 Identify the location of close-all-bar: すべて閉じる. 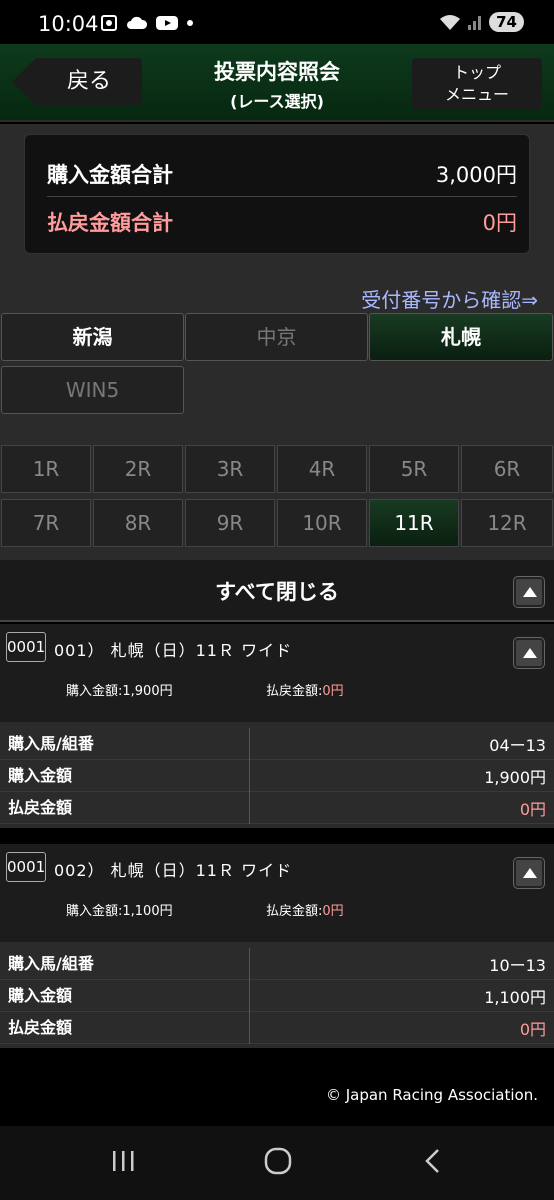
(277, 591).